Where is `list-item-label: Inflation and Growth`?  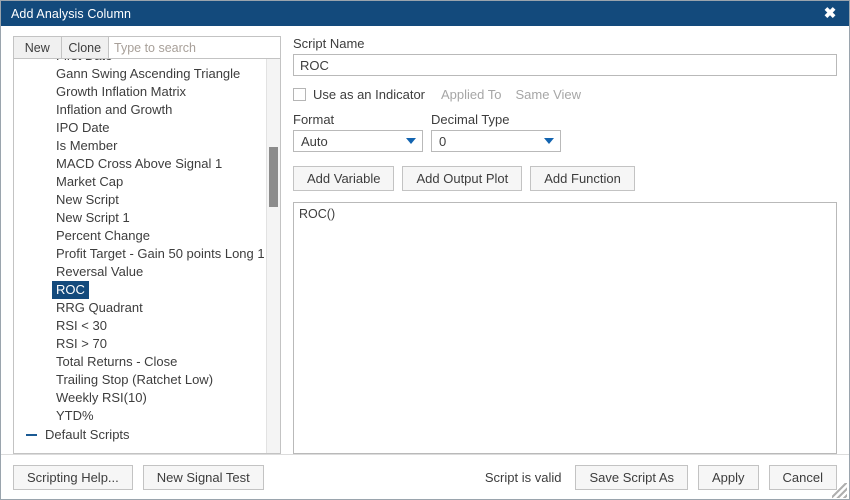 list-item-label: Inflation and Growth is located at coordinates (114, 109).